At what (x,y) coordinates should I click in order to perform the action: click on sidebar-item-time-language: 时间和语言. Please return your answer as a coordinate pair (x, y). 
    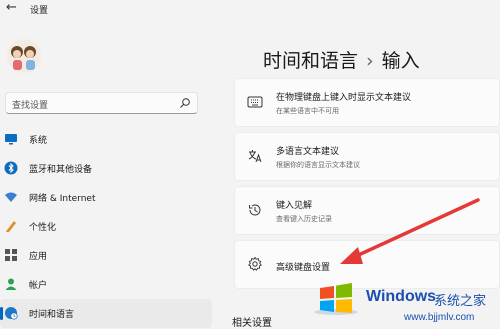
    Looking at the image, I should click on (106, 313).